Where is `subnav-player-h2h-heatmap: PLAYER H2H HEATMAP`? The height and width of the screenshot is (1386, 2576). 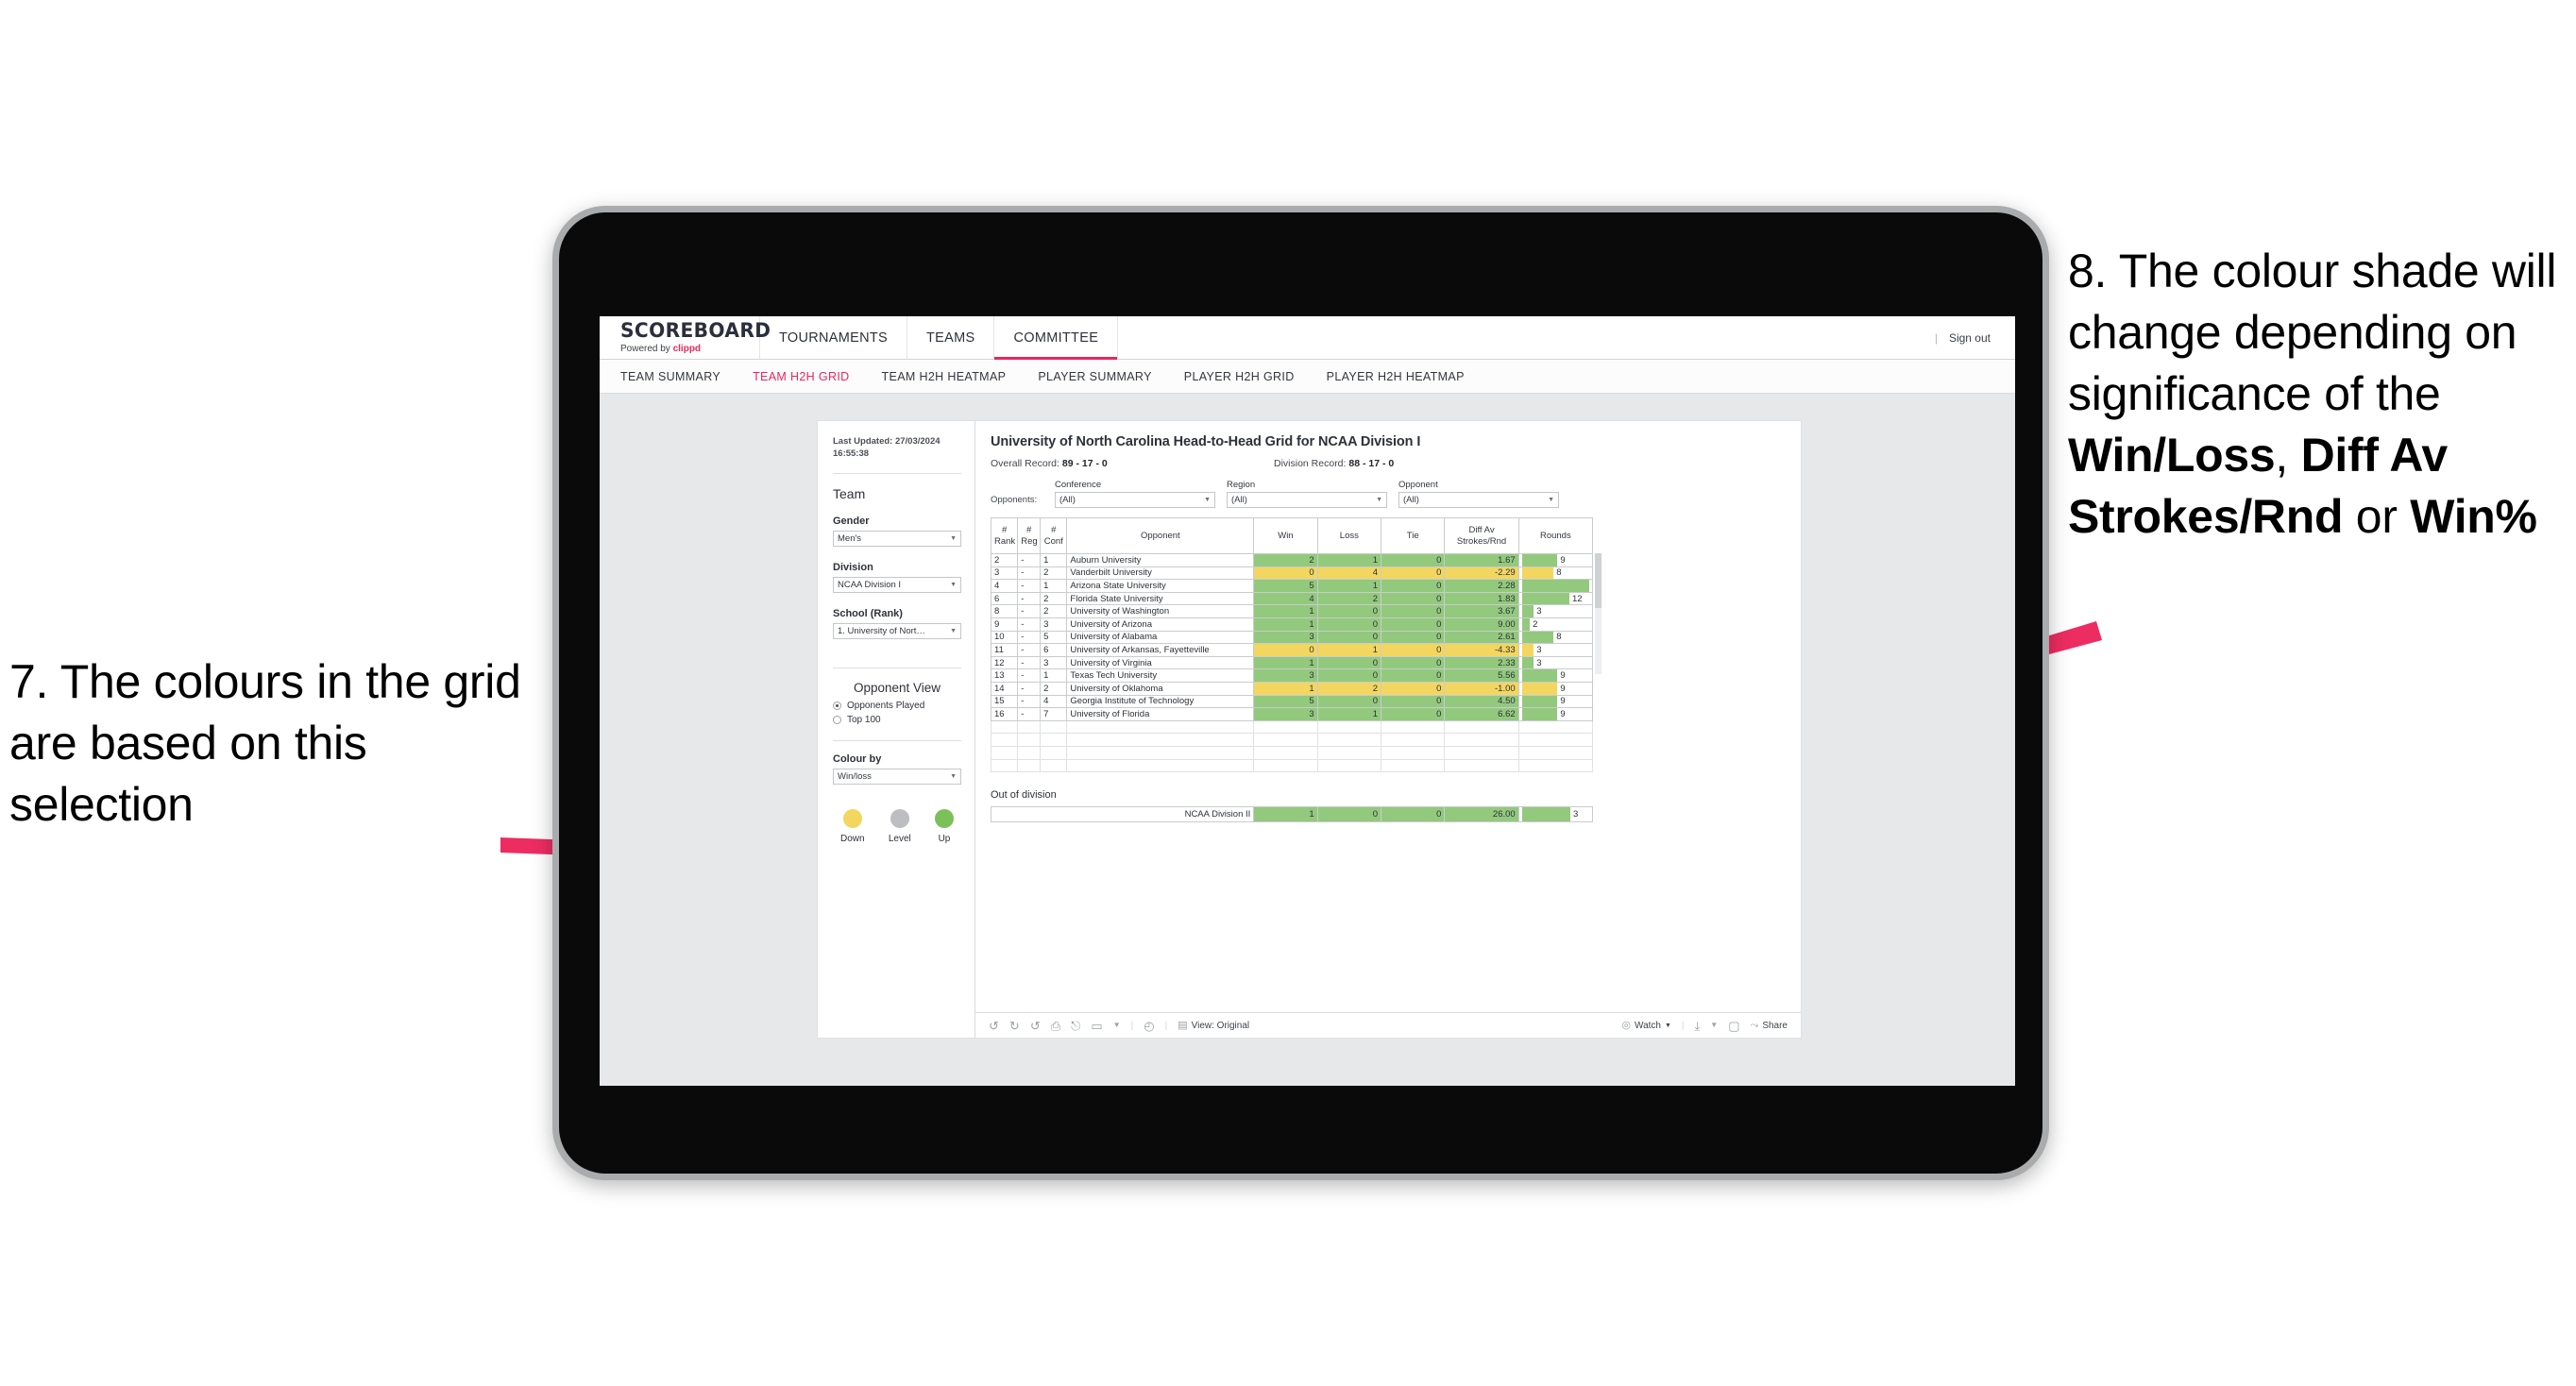 subnav-player-h2h-heatmap: PLAYER H2H HEATMAP is located at coordinates (1396, 376).